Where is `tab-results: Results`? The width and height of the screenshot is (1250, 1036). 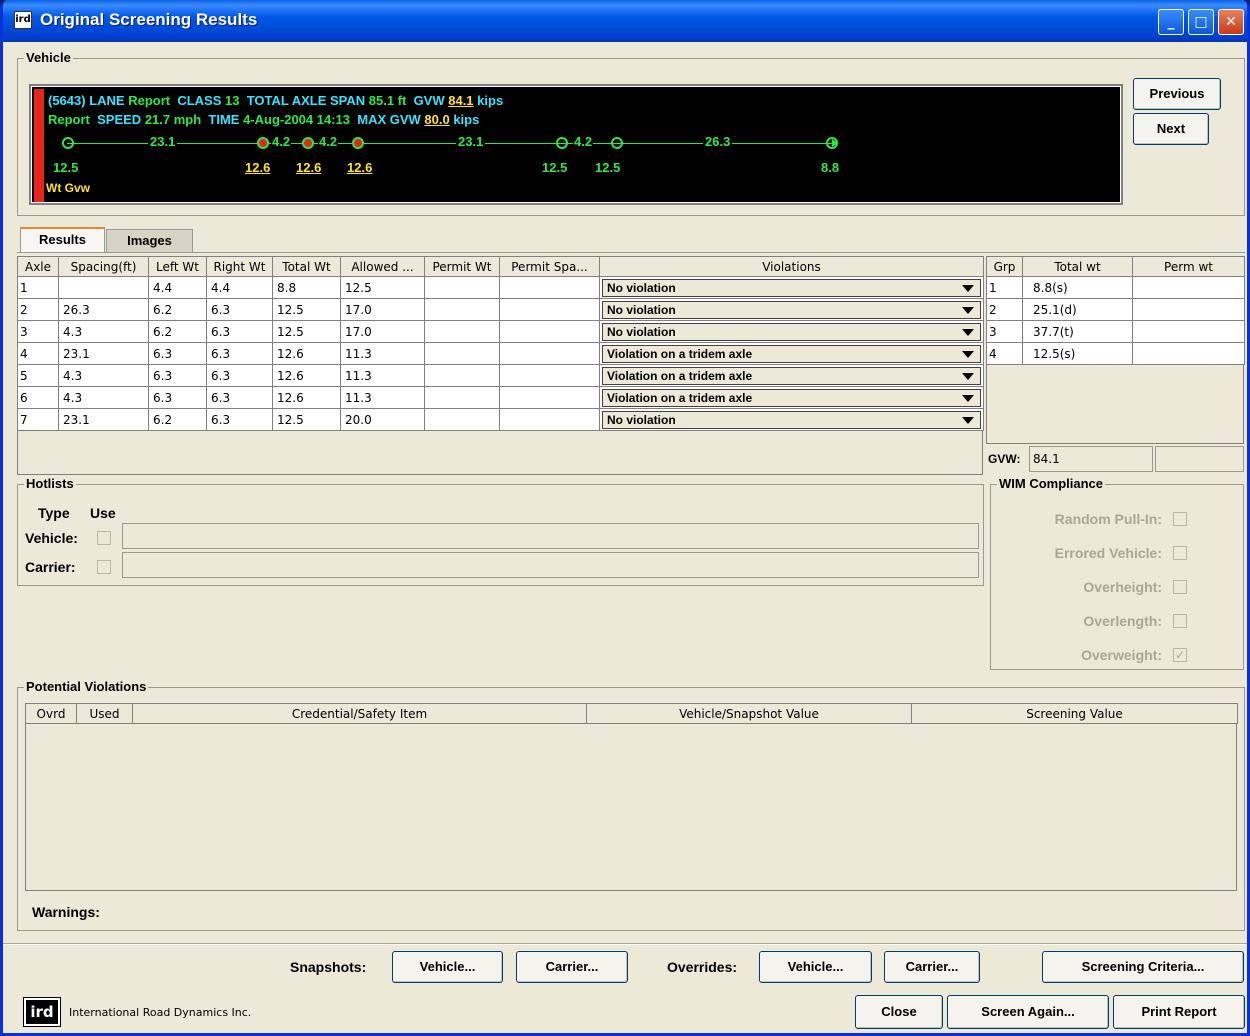
tab-results: Results is located at coordinates (62, 240).